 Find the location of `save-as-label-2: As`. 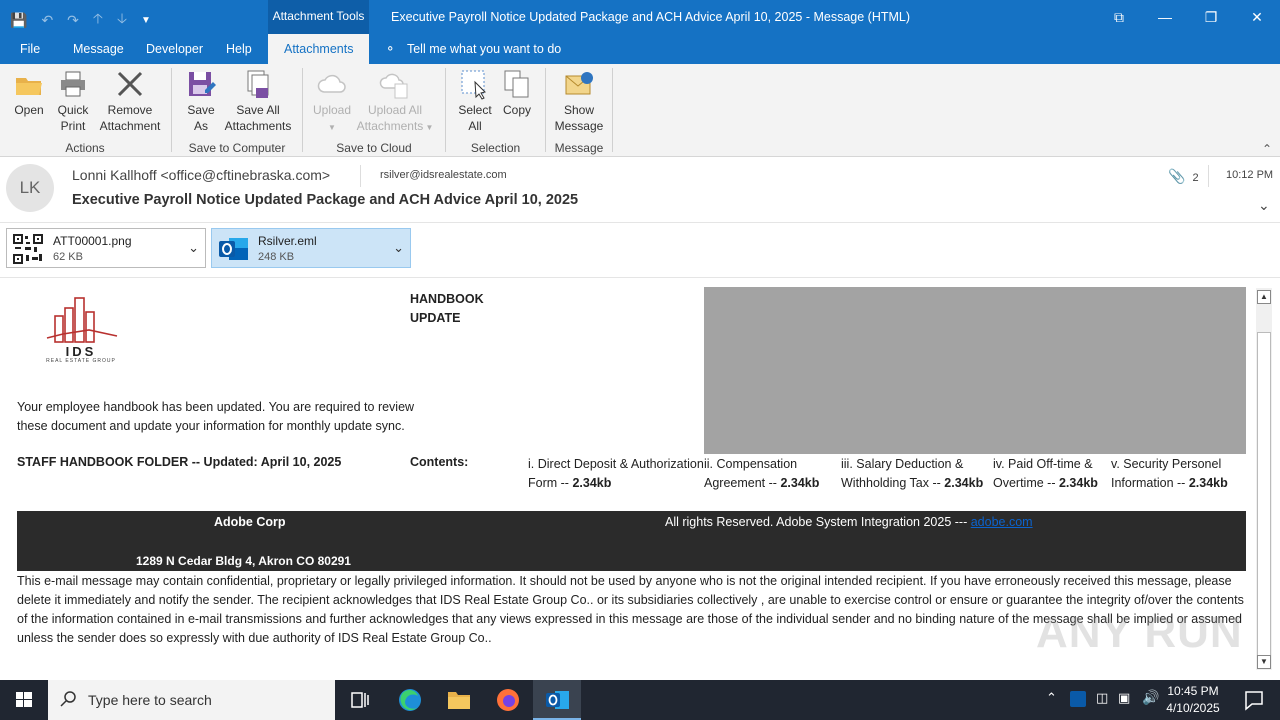

save-as-label-2: As is located at coordinates (200, 126).